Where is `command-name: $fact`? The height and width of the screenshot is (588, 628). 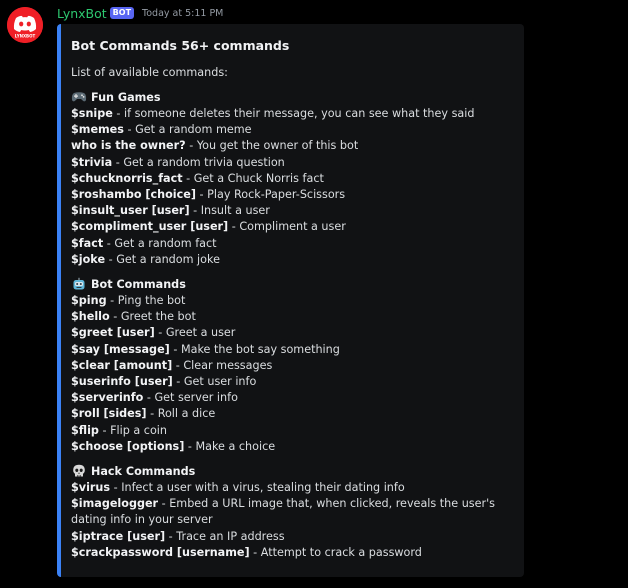 command-name: $fact is located at coordinates (87, 243).